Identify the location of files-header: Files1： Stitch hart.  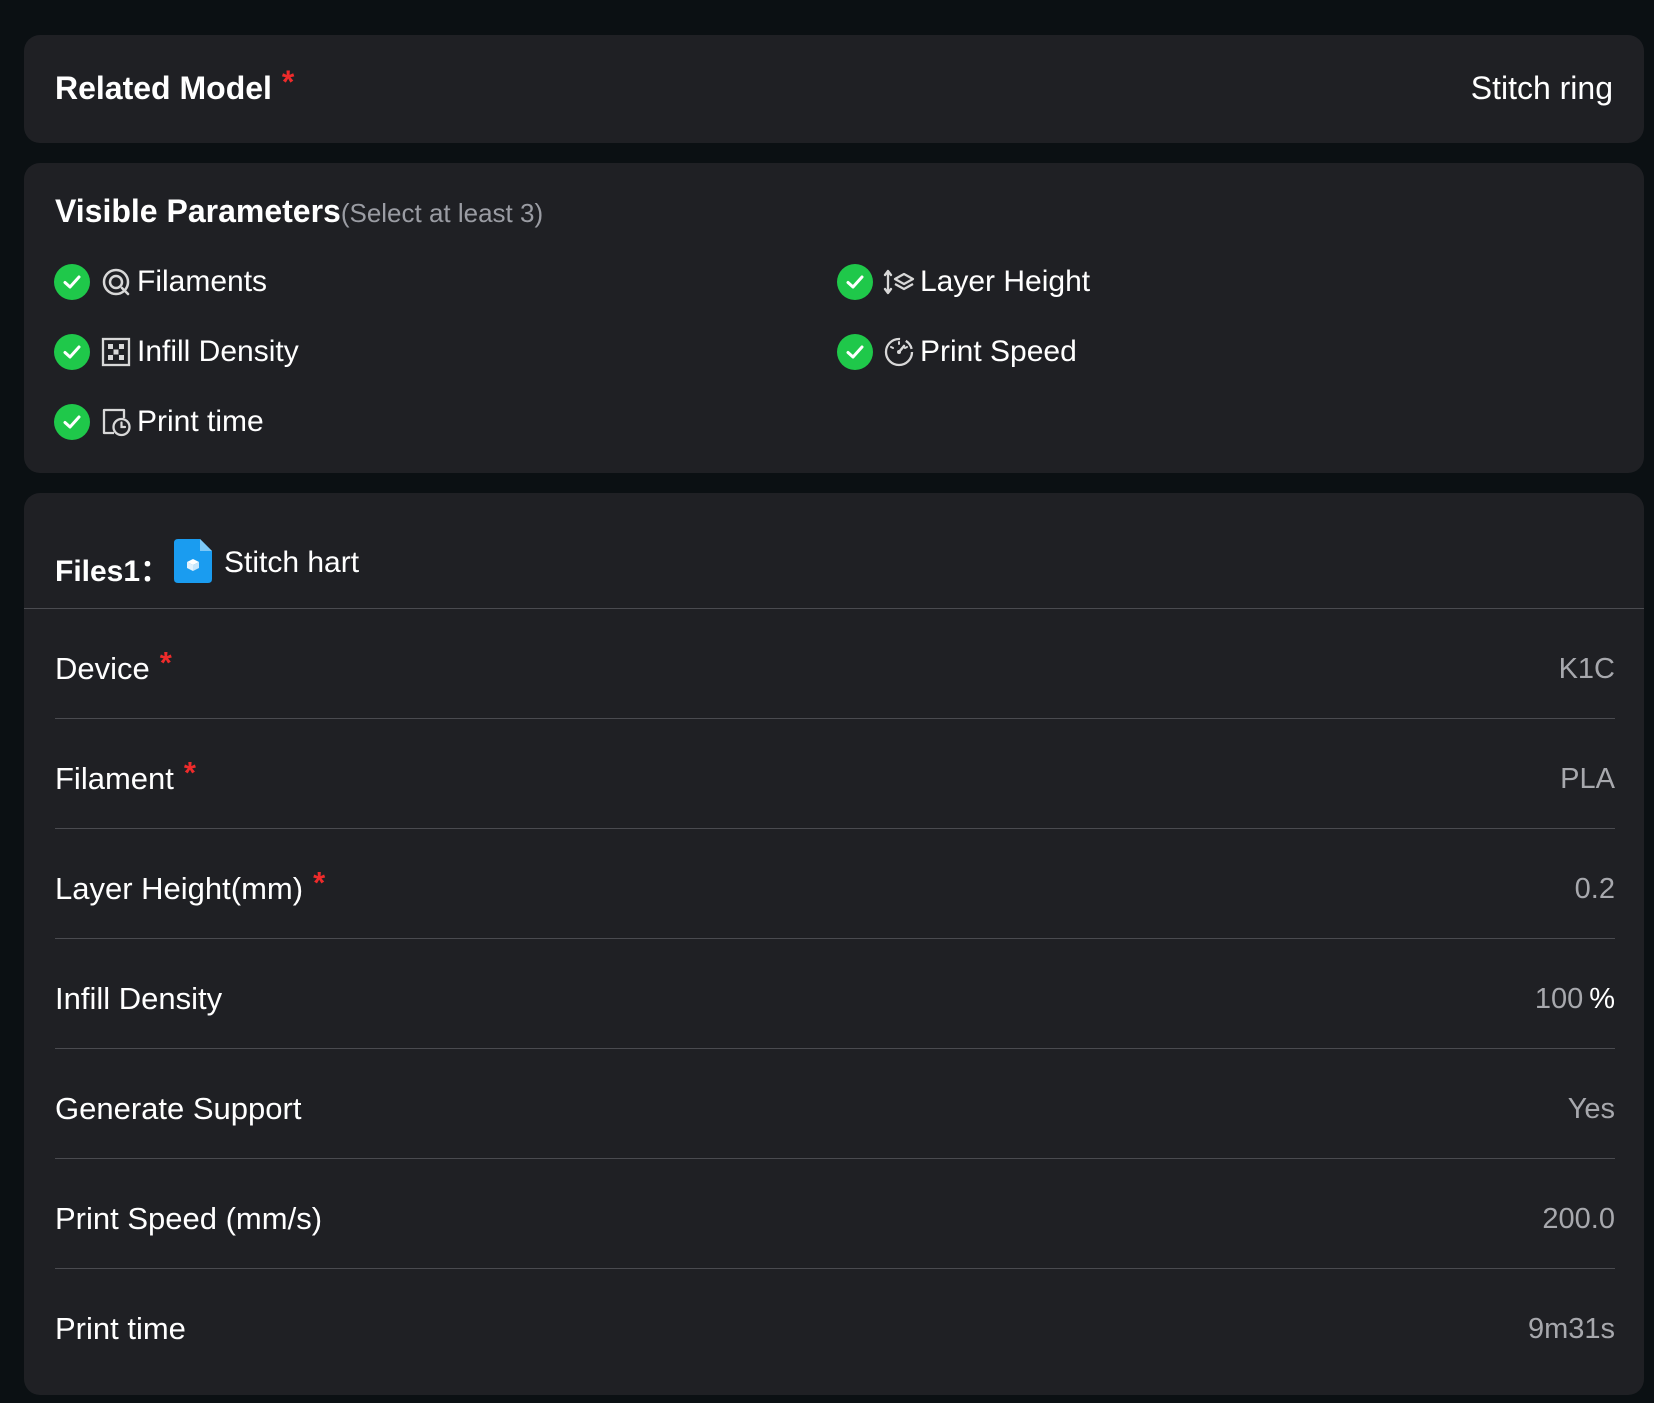
(834, 551).